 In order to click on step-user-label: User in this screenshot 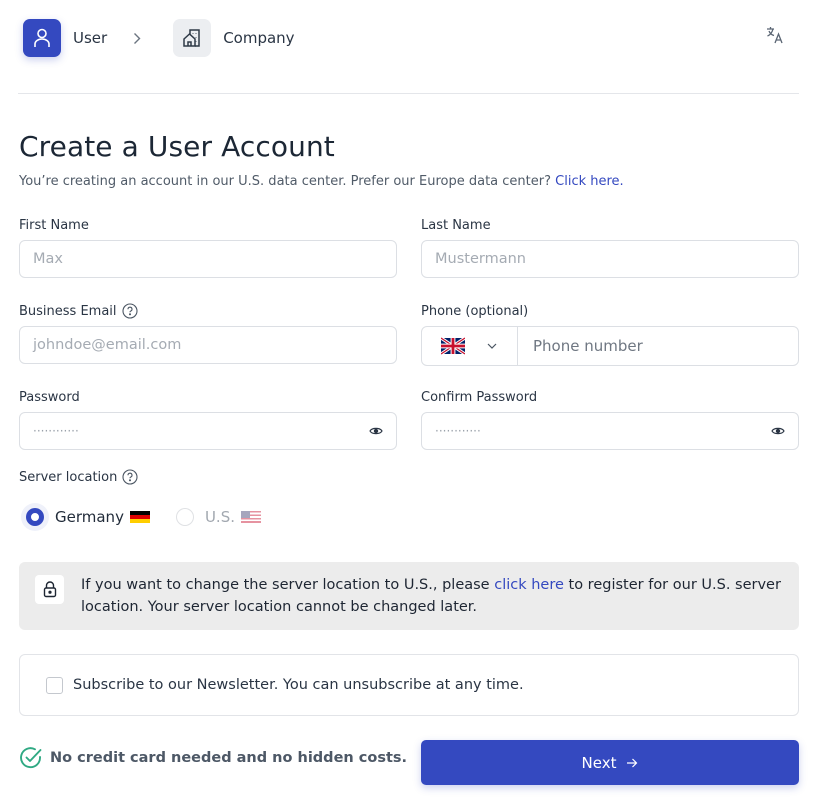, I will do `click(90, 38)`.